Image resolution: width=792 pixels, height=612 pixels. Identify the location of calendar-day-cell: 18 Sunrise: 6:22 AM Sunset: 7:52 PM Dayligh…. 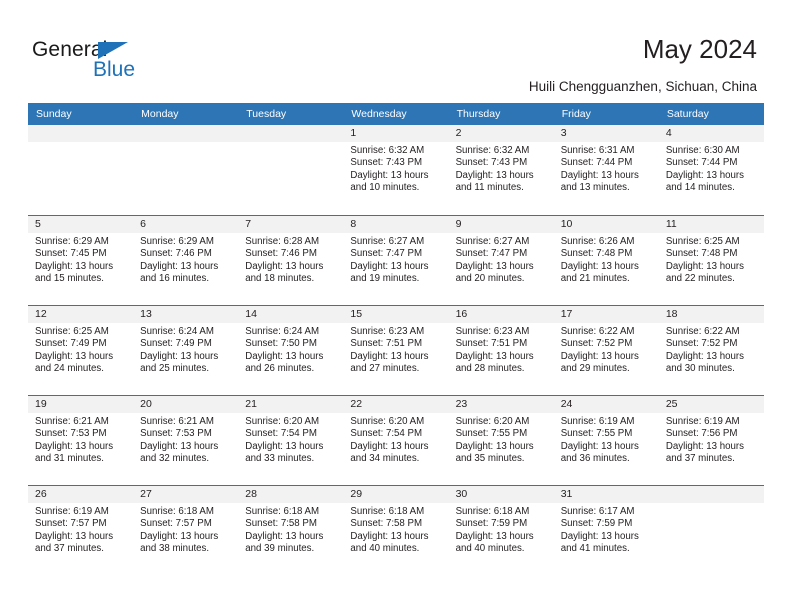
(711, 350).